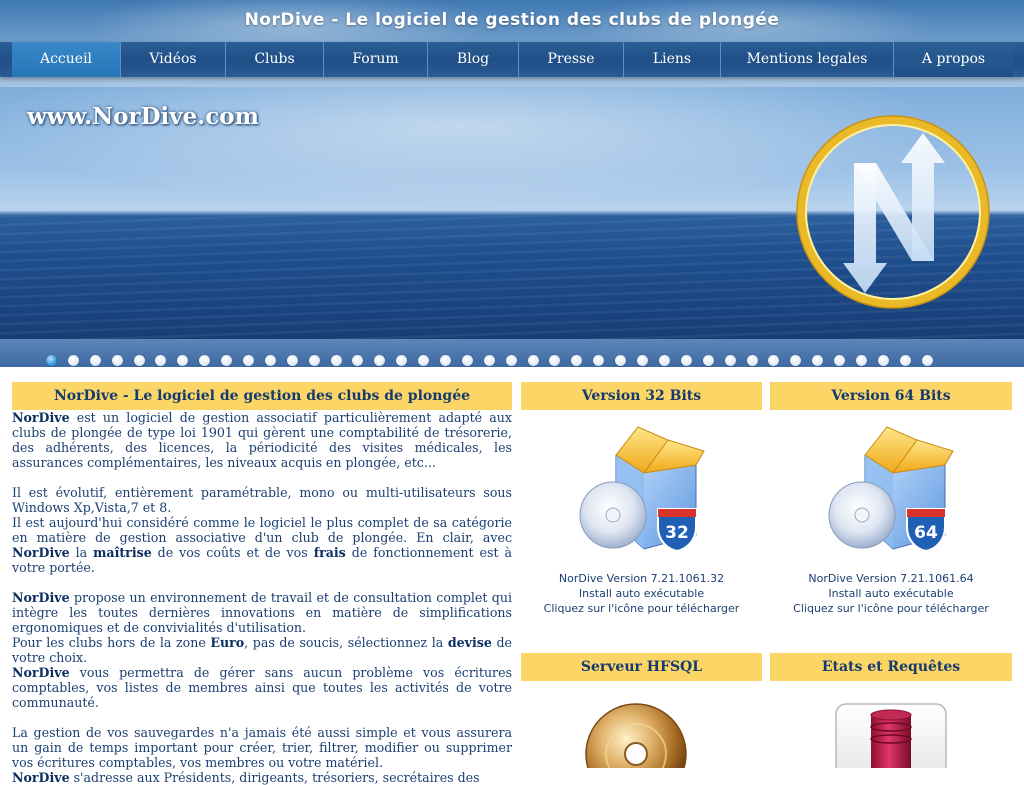 The height and width of the screenshot is (785, 1024). What do you see at coordinates (891, 396) in the screenshot?
I see `version-64-heading: Version 64 Bits` at bounding box center [891, 396].